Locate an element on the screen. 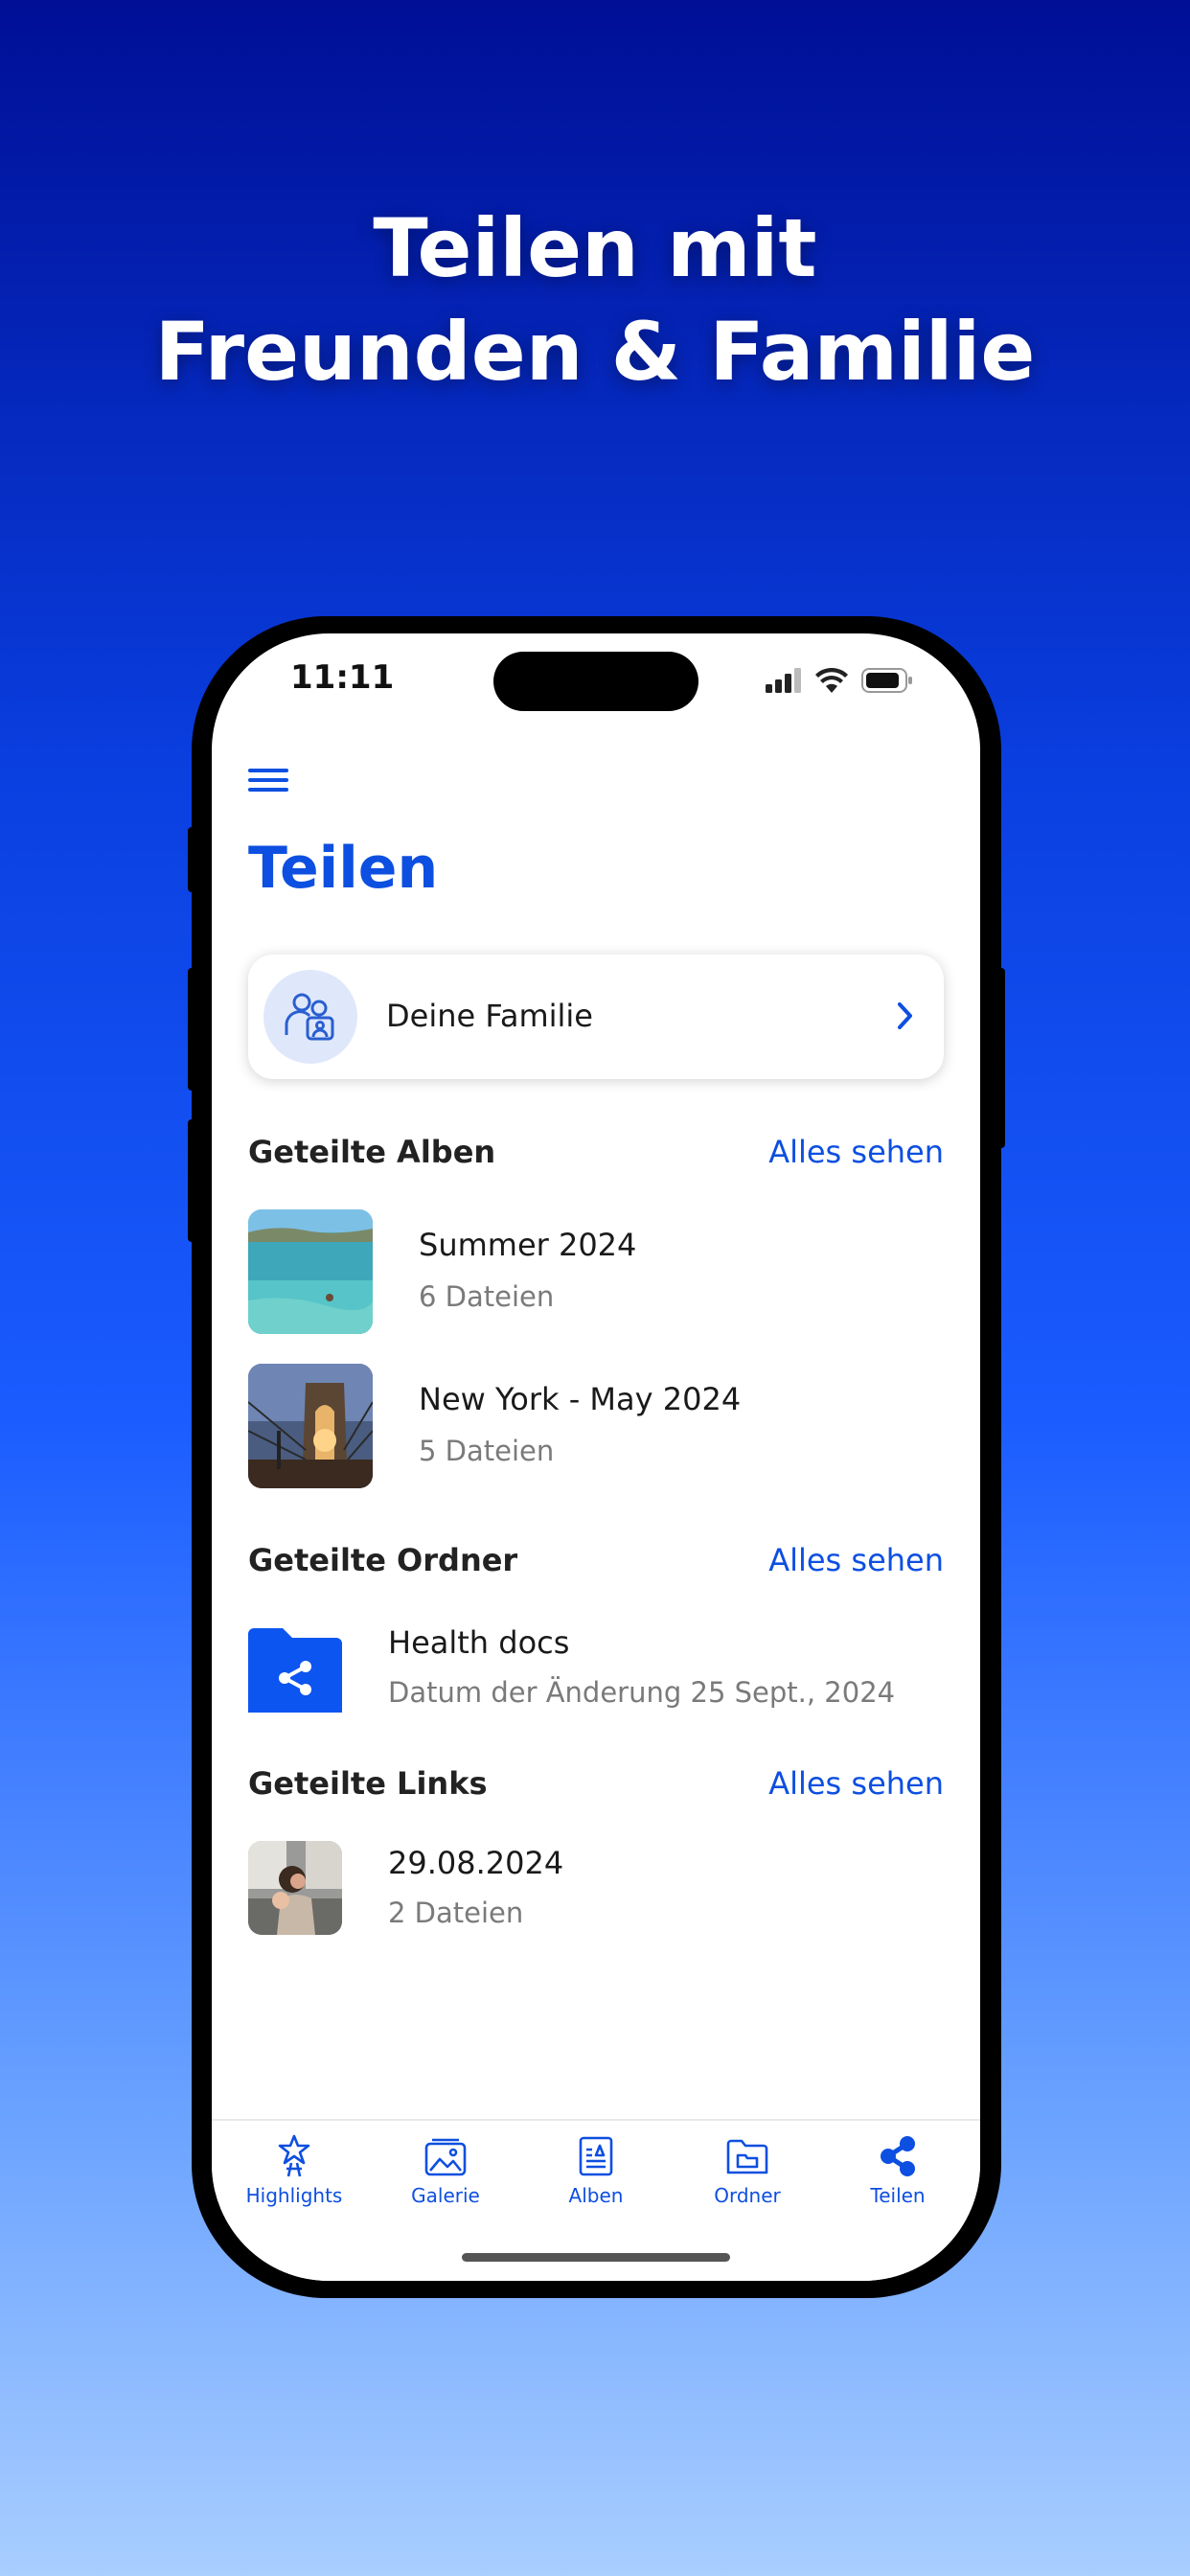 The width and height of the screenshot is (1190, 2576). family-icon is located at coordinates (310, 1017).